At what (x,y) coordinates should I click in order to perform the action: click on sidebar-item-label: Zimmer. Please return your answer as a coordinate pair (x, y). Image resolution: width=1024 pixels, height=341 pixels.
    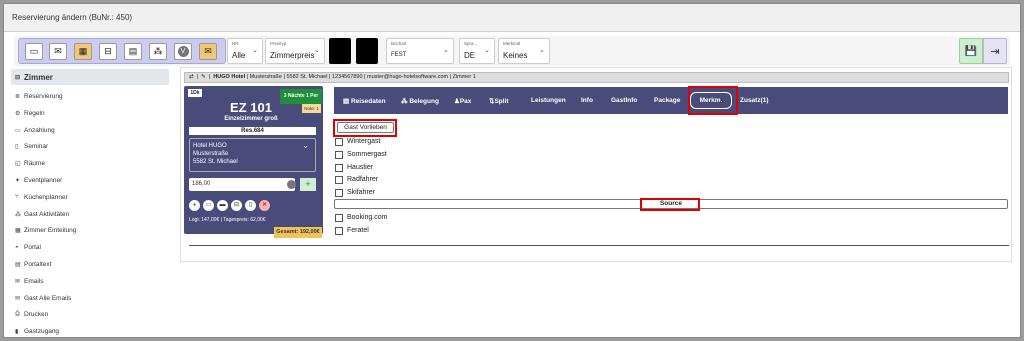
    Looking at the image, I should click on (38, 77).